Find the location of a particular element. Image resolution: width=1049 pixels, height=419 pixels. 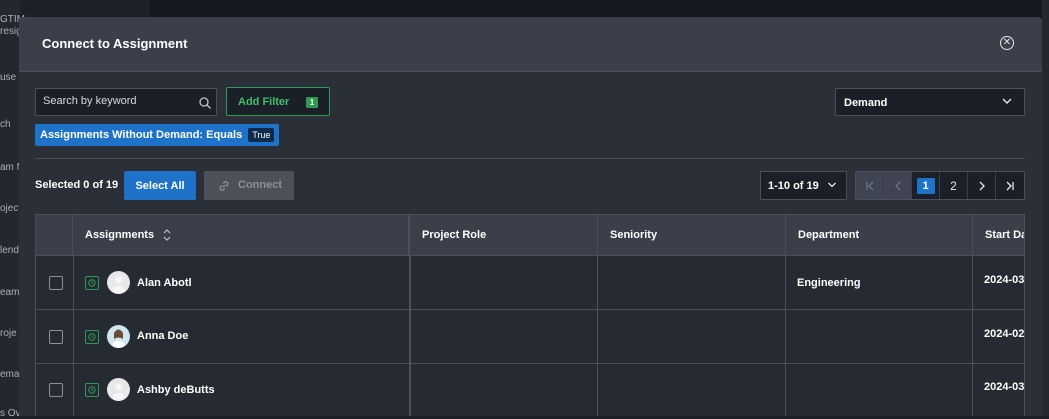

connect-label: Connect is located at coordinates (260, 185).